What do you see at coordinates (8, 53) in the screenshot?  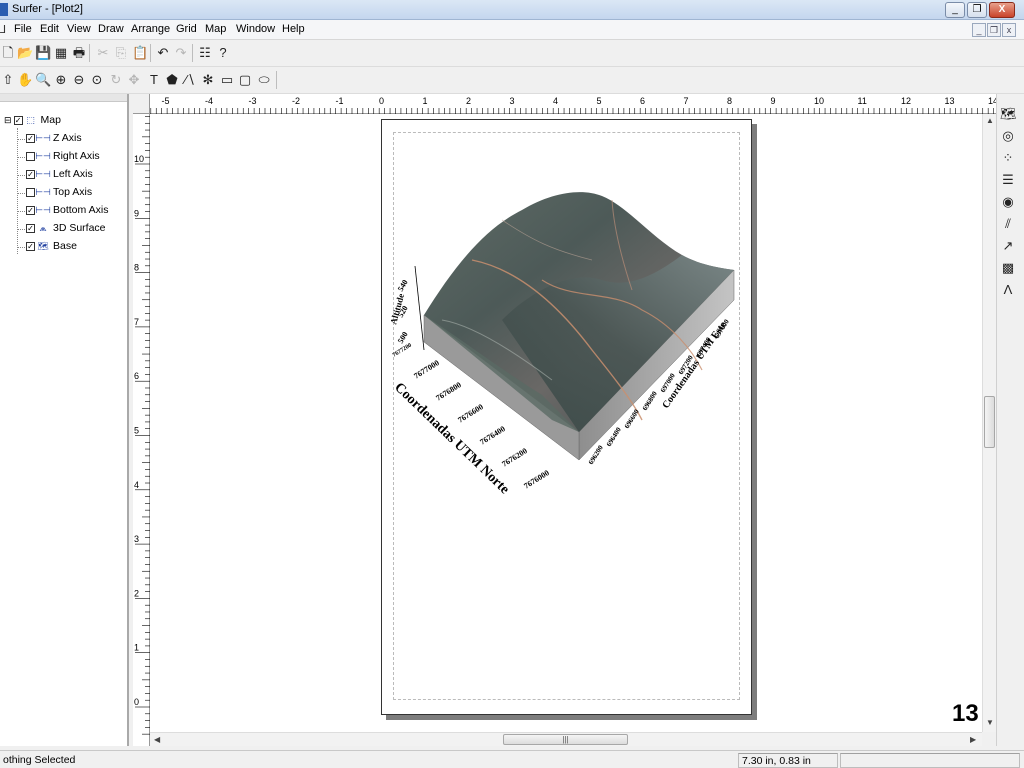 I see `new-icon: 🗋` at bounding box center [8, 53].